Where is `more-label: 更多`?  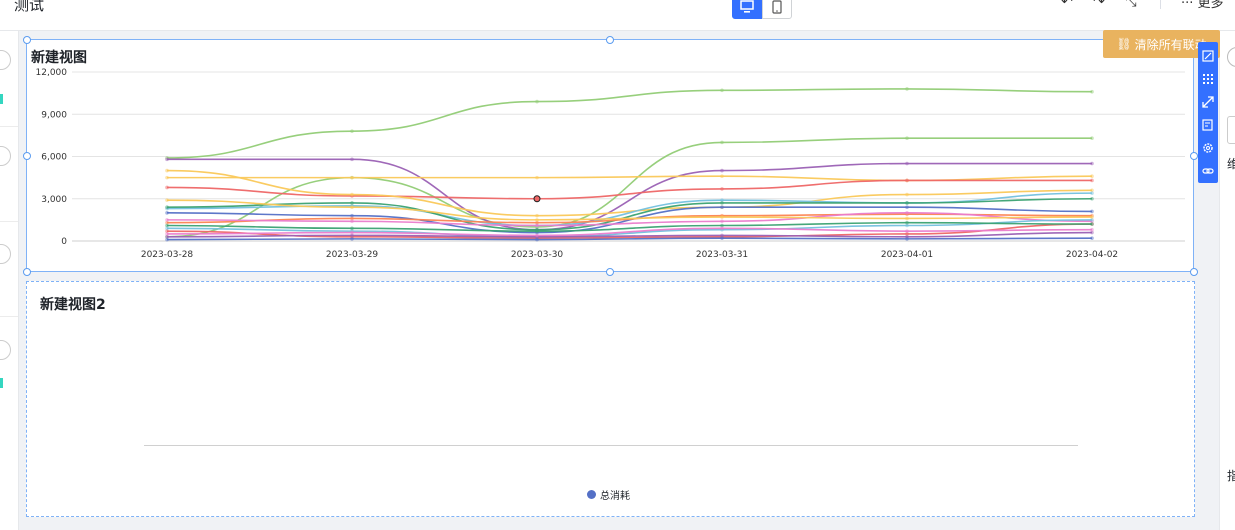
more-label: 更多 is located at coordinates (1210, 5).